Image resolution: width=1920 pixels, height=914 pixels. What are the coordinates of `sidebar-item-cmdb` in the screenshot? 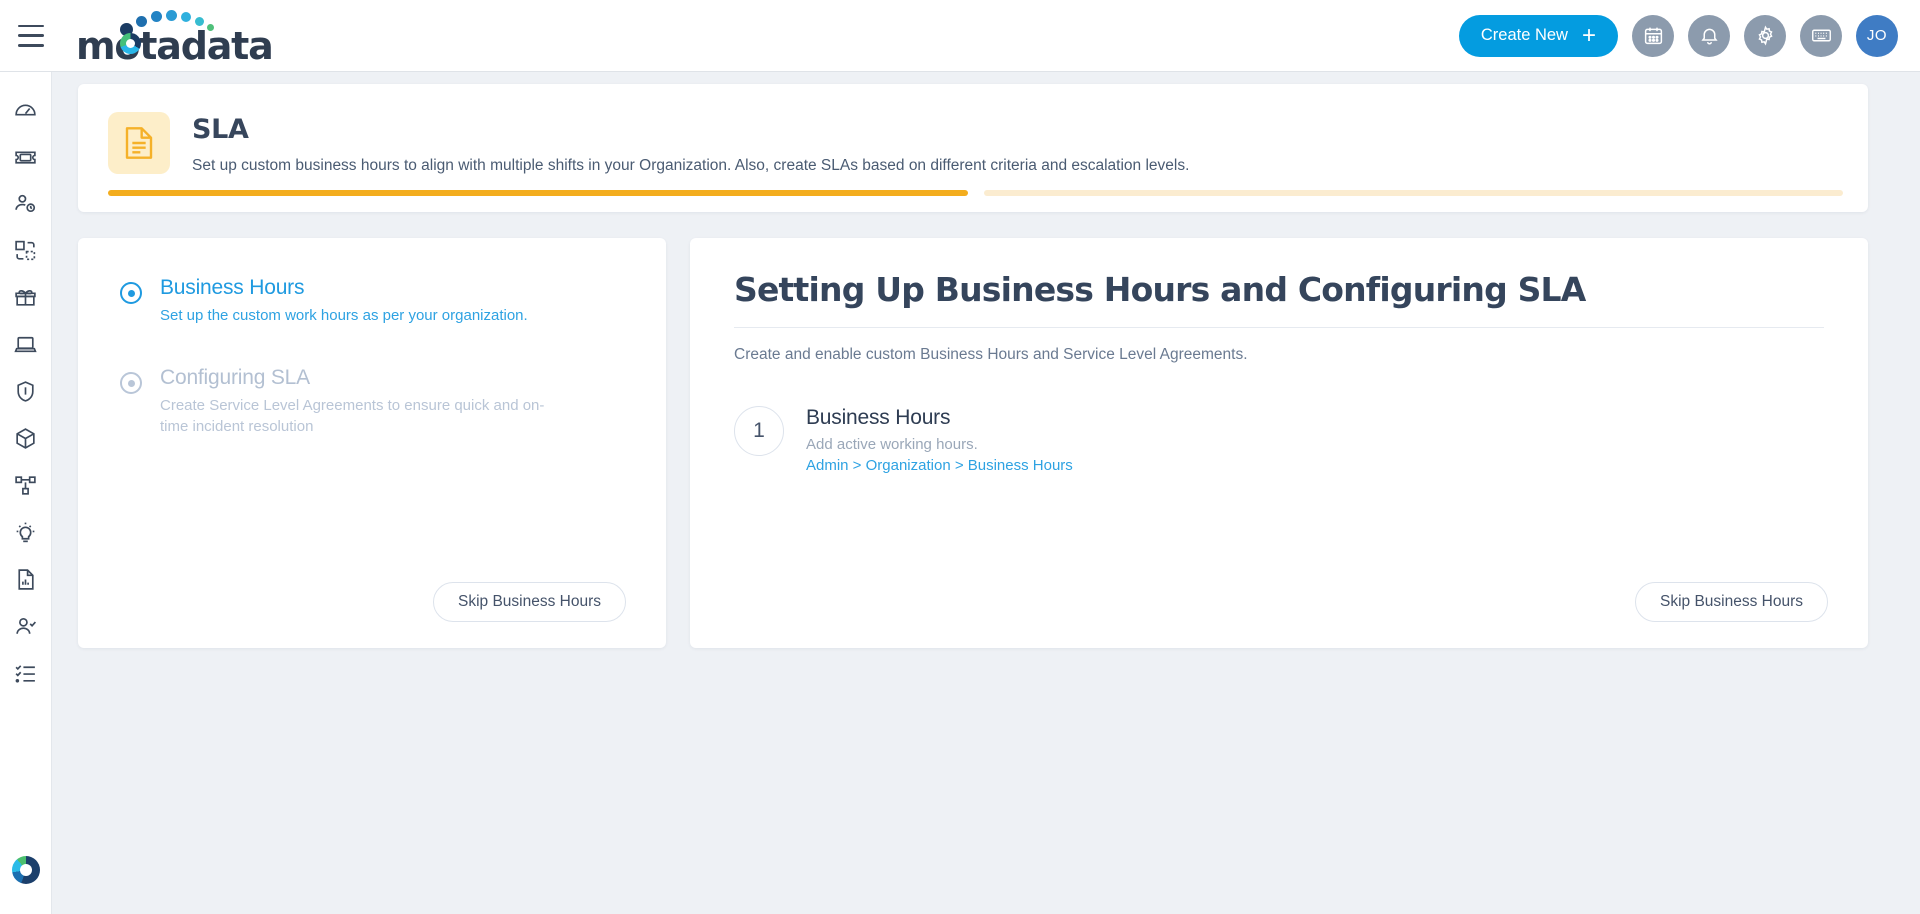 It's located at (26, 438).